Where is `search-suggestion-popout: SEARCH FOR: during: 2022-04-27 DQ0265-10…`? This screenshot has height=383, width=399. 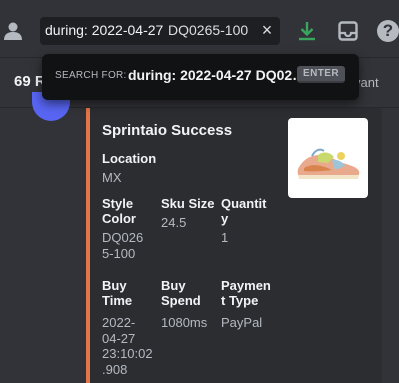
search-suggestion-popout: SEARCH FOR: during: 2022-04-27 DQ0265-10… is located at coordinates (200, 77).